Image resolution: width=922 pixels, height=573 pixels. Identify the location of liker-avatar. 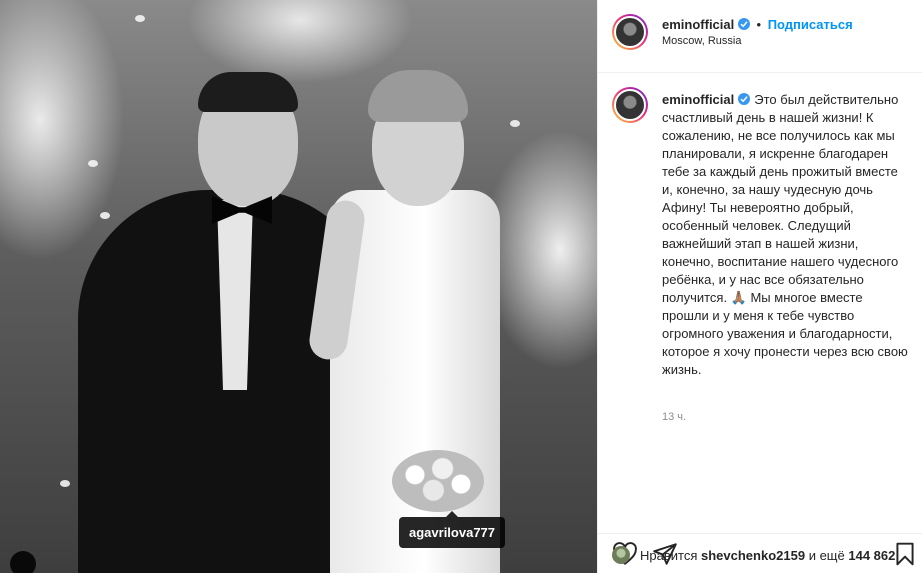
(621, 555).